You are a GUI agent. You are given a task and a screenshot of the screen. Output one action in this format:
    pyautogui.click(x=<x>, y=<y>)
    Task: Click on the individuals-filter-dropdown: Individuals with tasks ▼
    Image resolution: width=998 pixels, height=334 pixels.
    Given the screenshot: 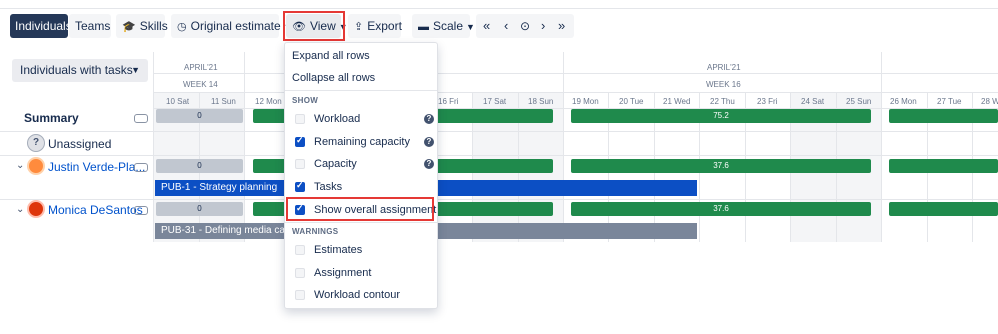 What is the action you would take?
    pyautogui.click(x=80, y=70)
    